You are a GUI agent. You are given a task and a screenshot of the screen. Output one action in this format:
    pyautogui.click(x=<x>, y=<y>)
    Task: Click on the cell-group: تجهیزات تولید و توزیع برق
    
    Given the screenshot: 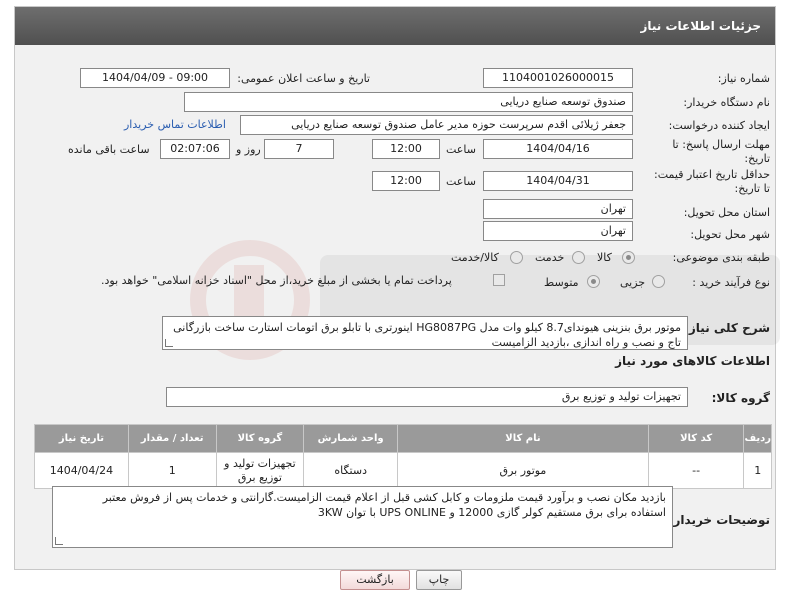 What is the action you would take?
    pyautogui.click(x=260, y=470)
    